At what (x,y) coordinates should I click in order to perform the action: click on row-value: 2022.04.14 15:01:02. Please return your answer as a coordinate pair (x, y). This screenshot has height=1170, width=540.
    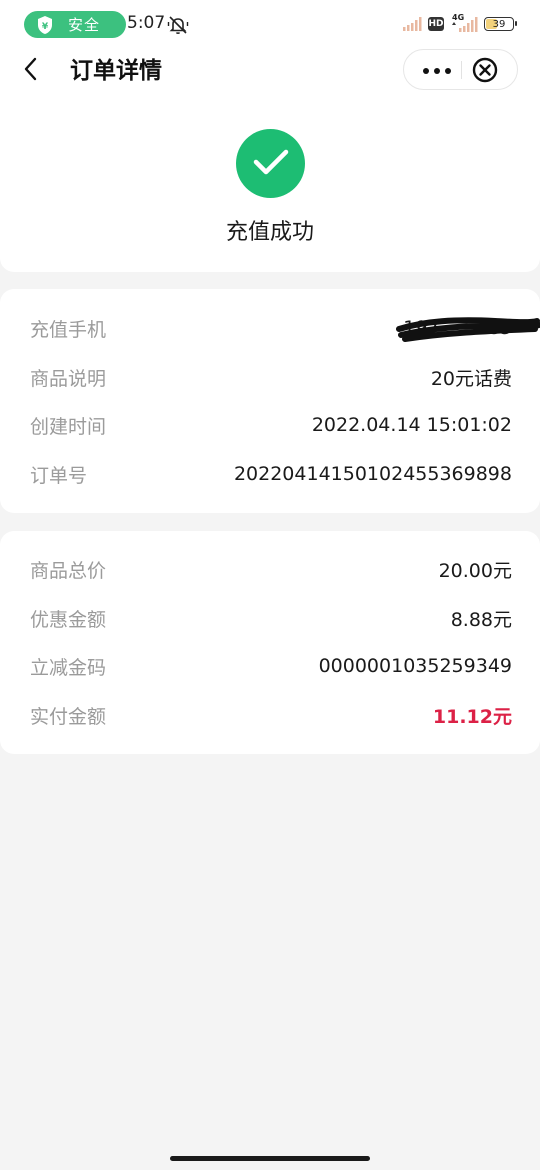
    Looking at the image, I should click on (411, 425).